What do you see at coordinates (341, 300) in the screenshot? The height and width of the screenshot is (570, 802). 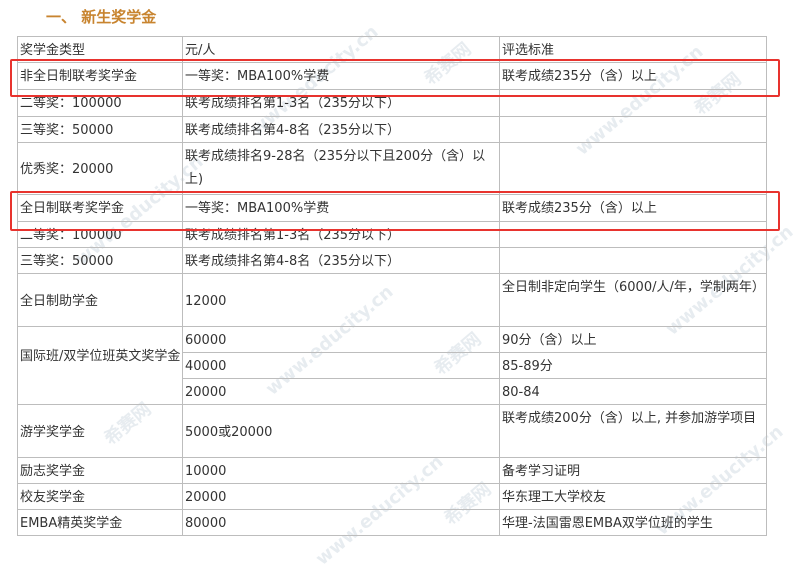 I see `table-cell: 12000` at bounding box center [341, 300].